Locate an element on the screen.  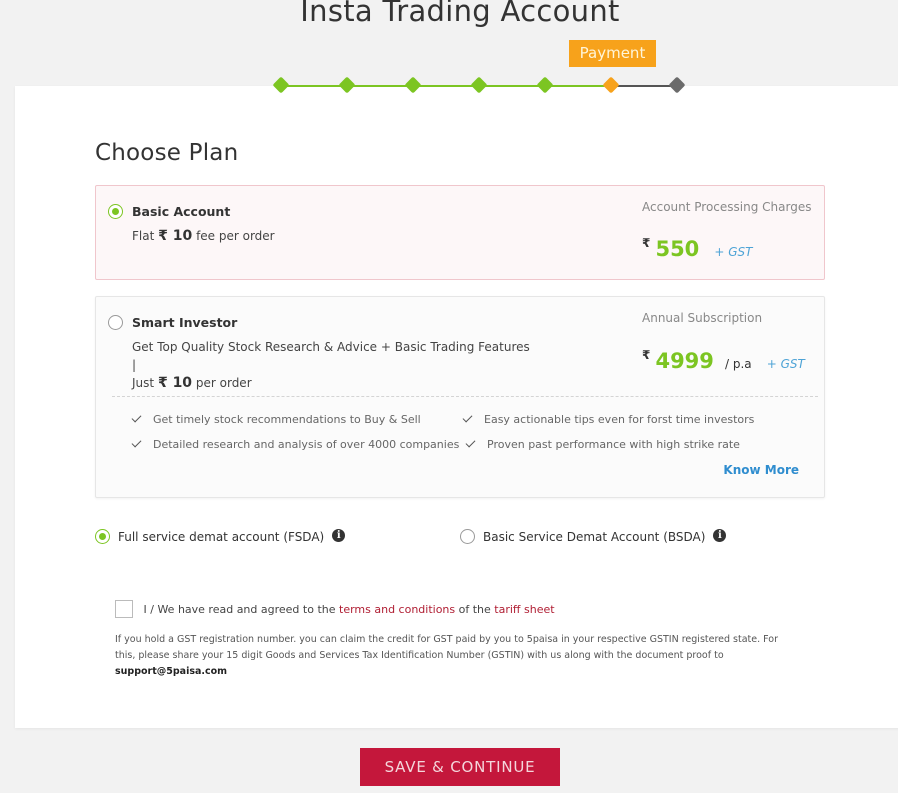
progress-stepper is located at coordinates (479, 85).